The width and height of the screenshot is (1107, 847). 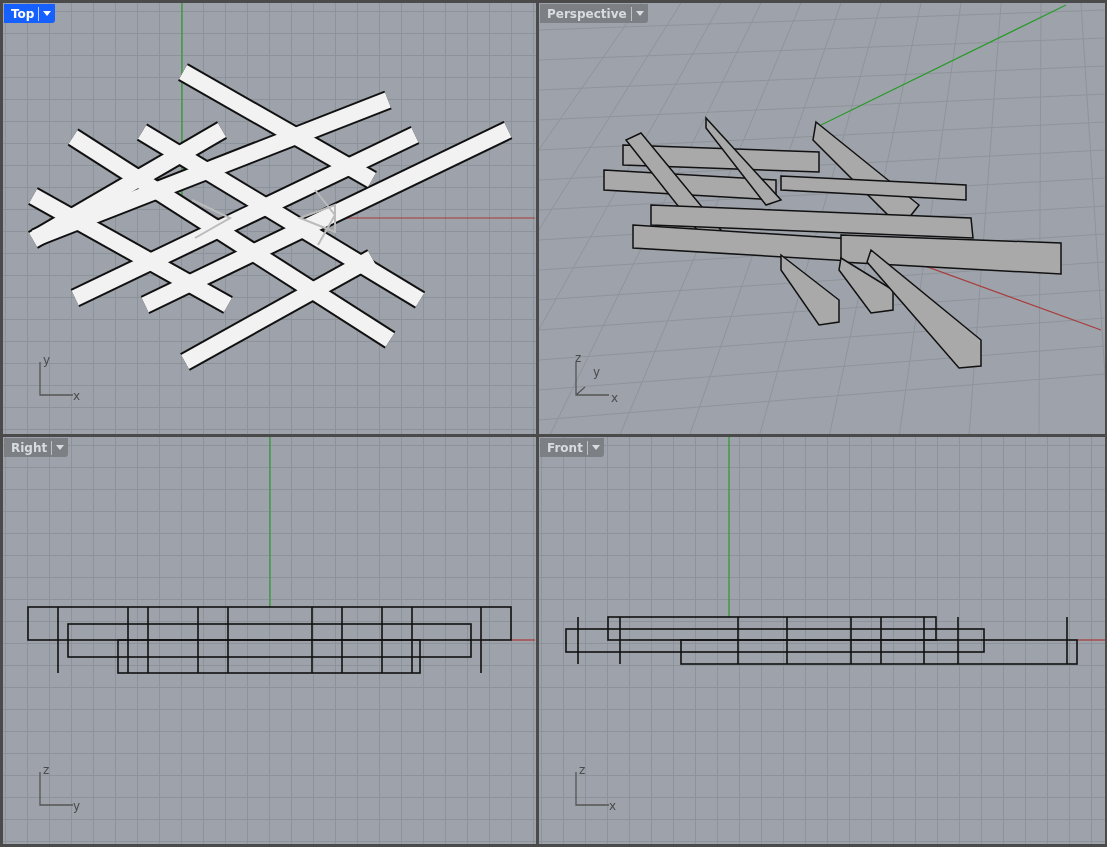 What do you see at coordinates (587, 13) in the screenshot?
I see `viewport-title: Perspective` at bounding box center [587, 13].